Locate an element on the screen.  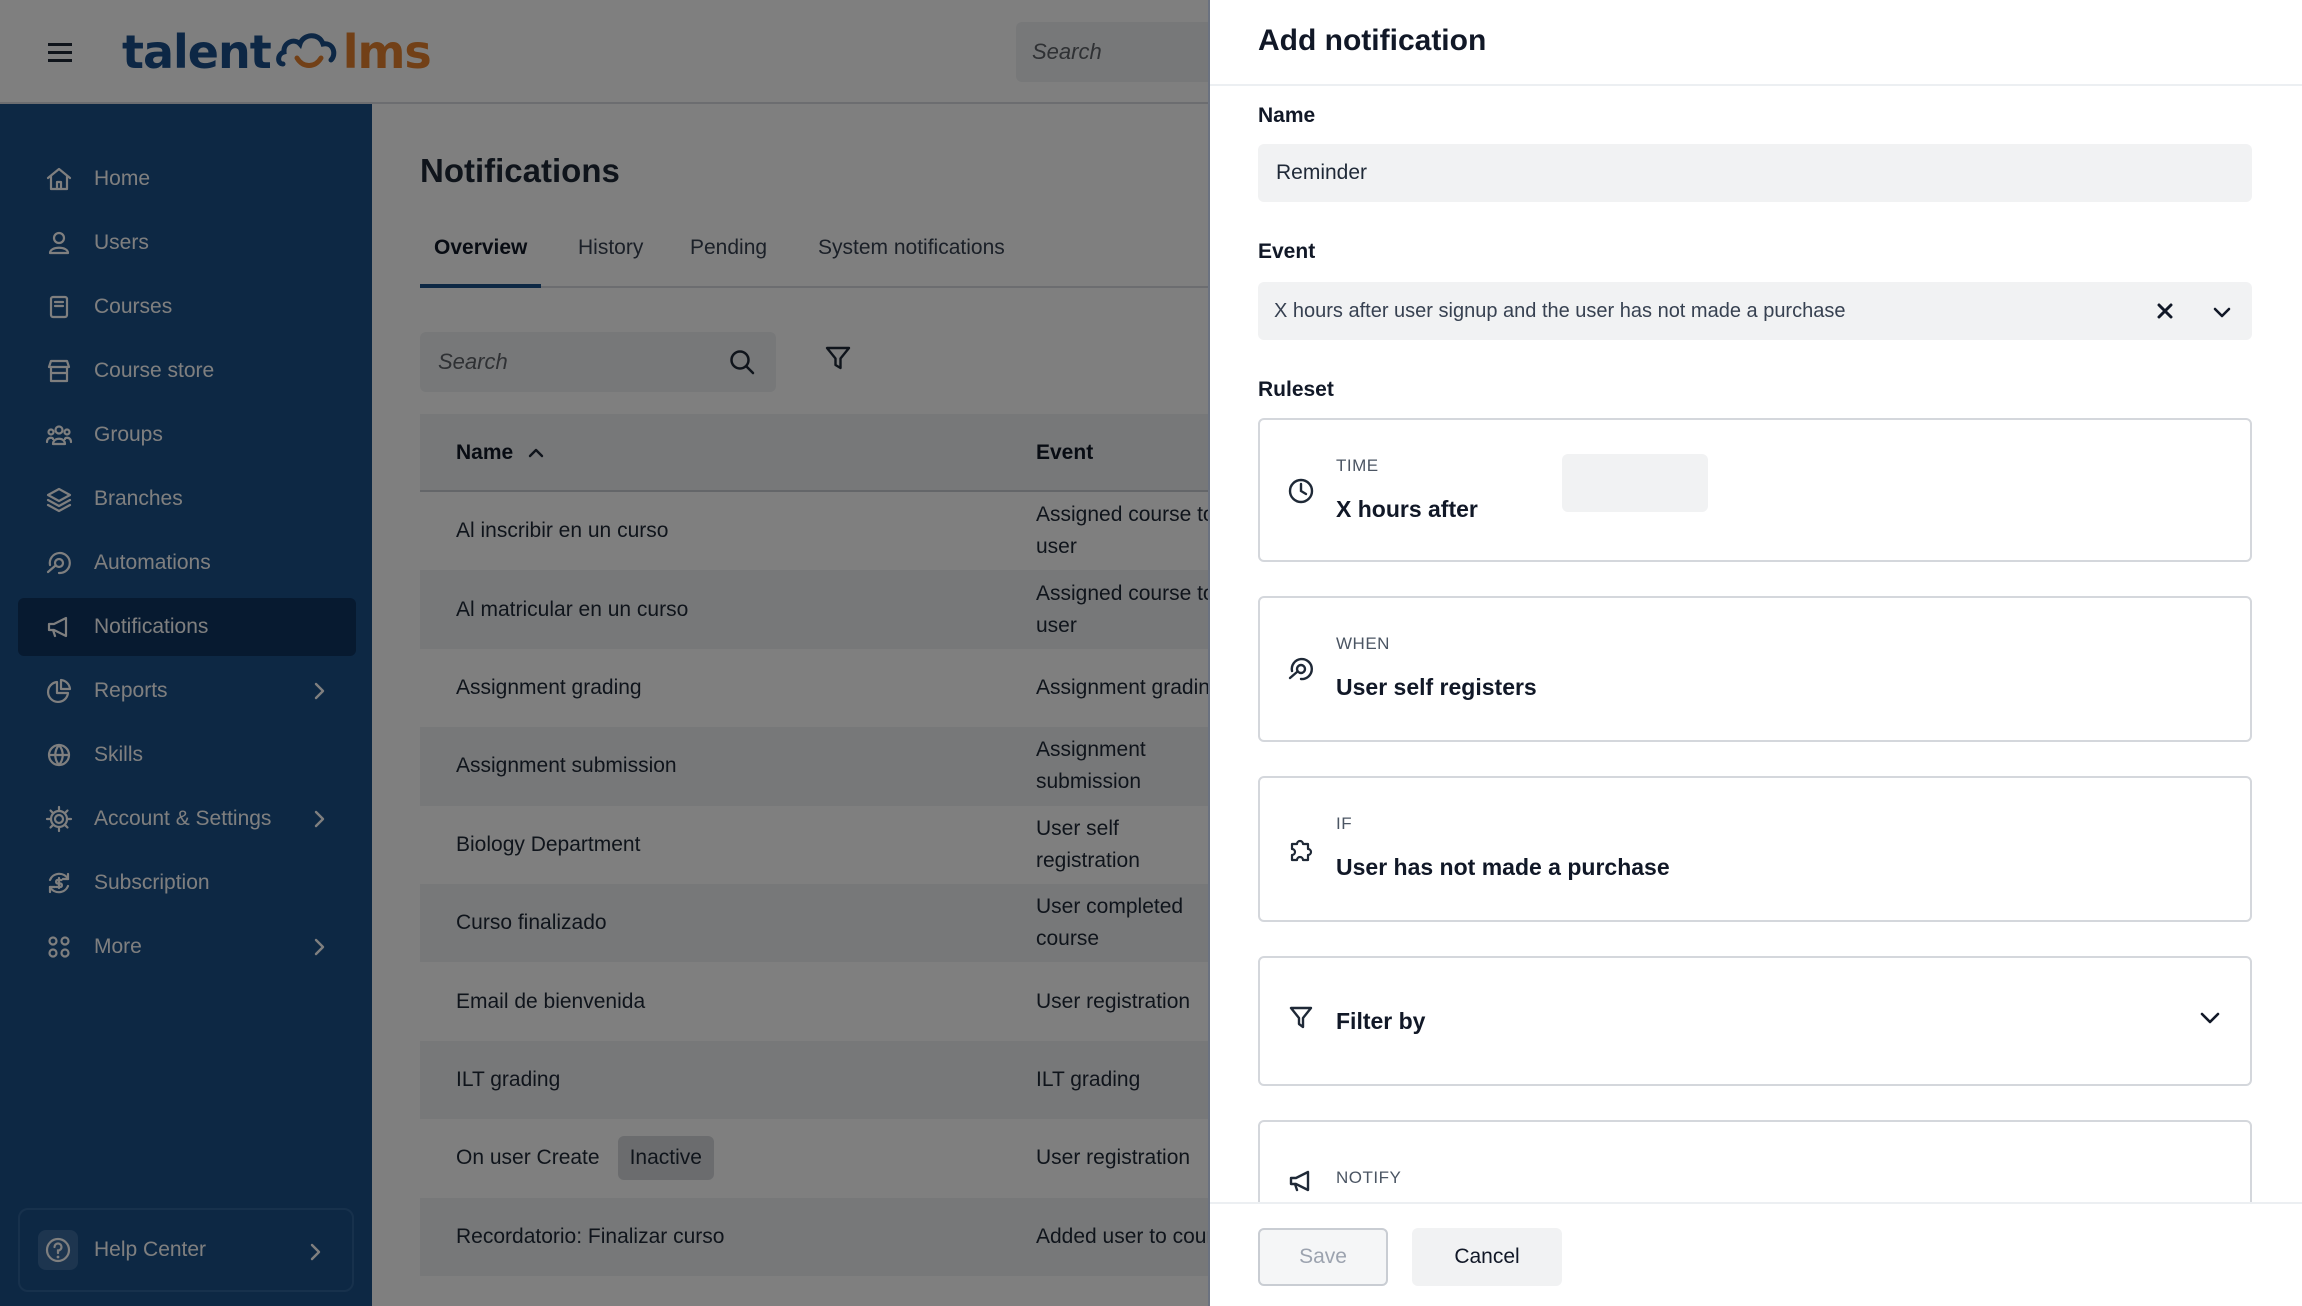
filter-by-label: Filter by is located at coordinates (1381, 1021).